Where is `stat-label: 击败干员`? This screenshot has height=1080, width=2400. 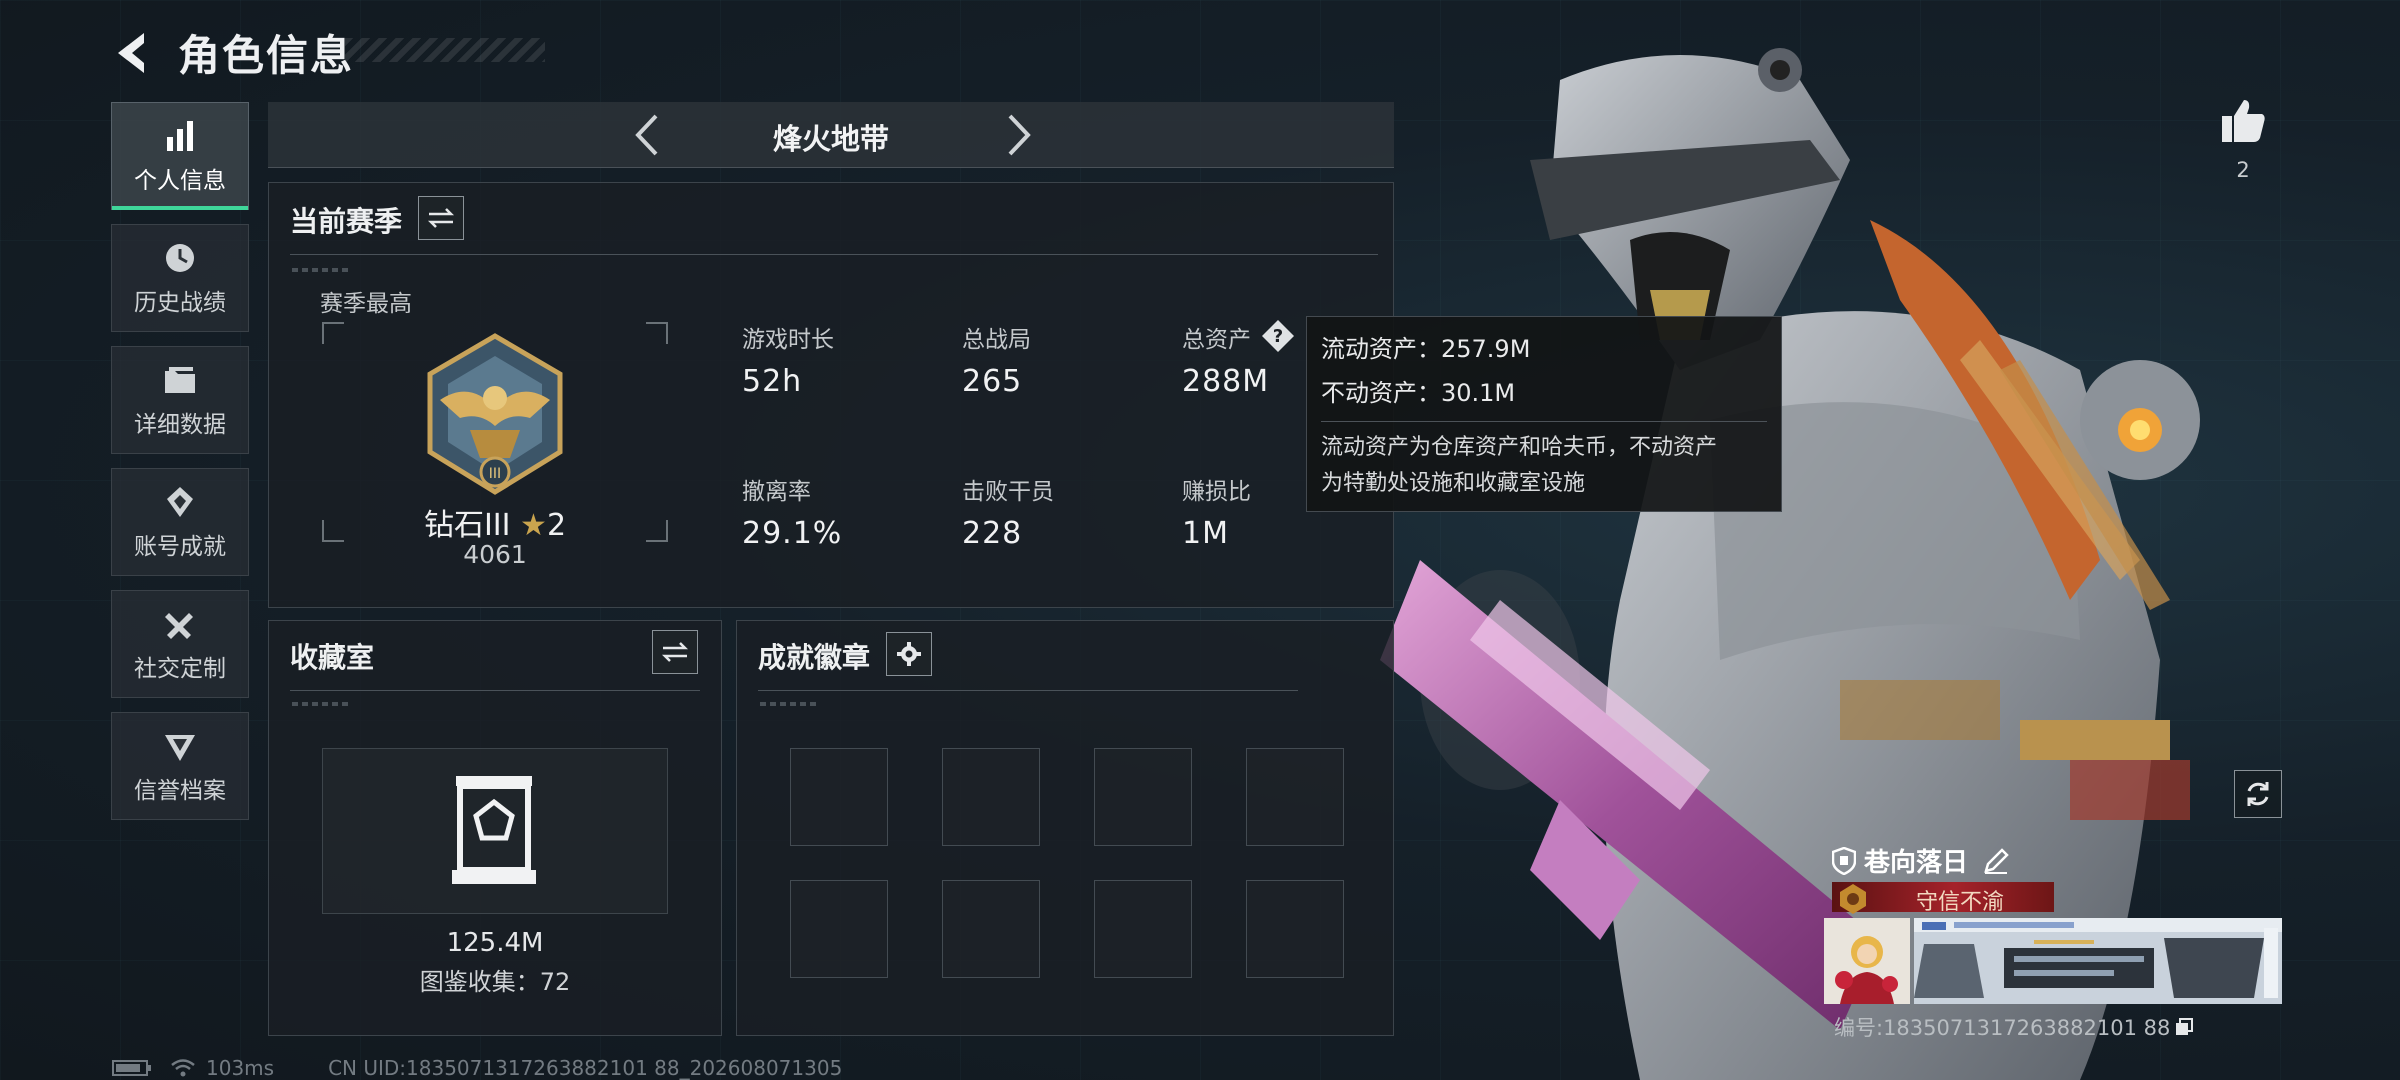 stat-label: 击败干员 is located at coordinates (1008, 492).